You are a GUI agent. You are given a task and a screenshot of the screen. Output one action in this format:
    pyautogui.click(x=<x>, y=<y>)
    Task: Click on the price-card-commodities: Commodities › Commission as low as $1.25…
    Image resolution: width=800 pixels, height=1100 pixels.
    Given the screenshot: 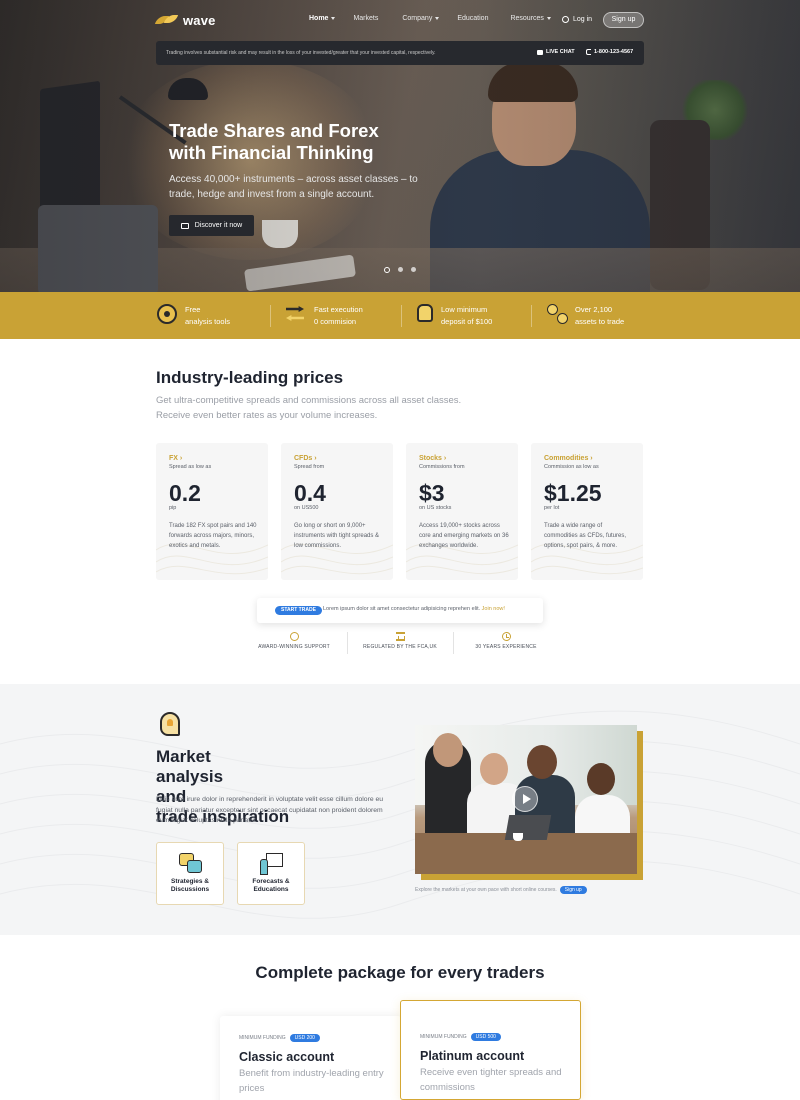 What is the action you would take?
    pyautogui.click(x=587, y=511)
    